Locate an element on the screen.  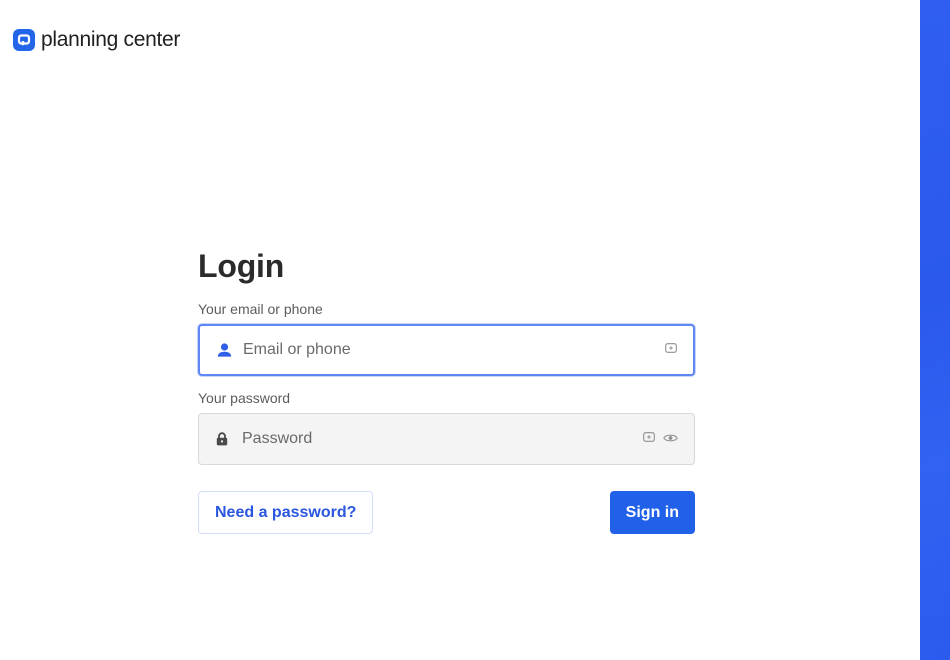
password-label: Your password is located at coordinates (244, 398).